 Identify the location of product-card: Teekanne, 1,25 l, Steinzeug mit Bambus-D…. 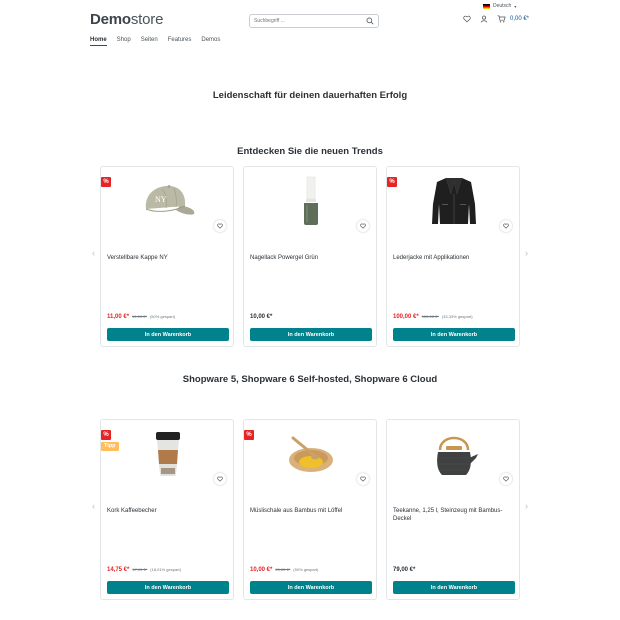
(453, 509).